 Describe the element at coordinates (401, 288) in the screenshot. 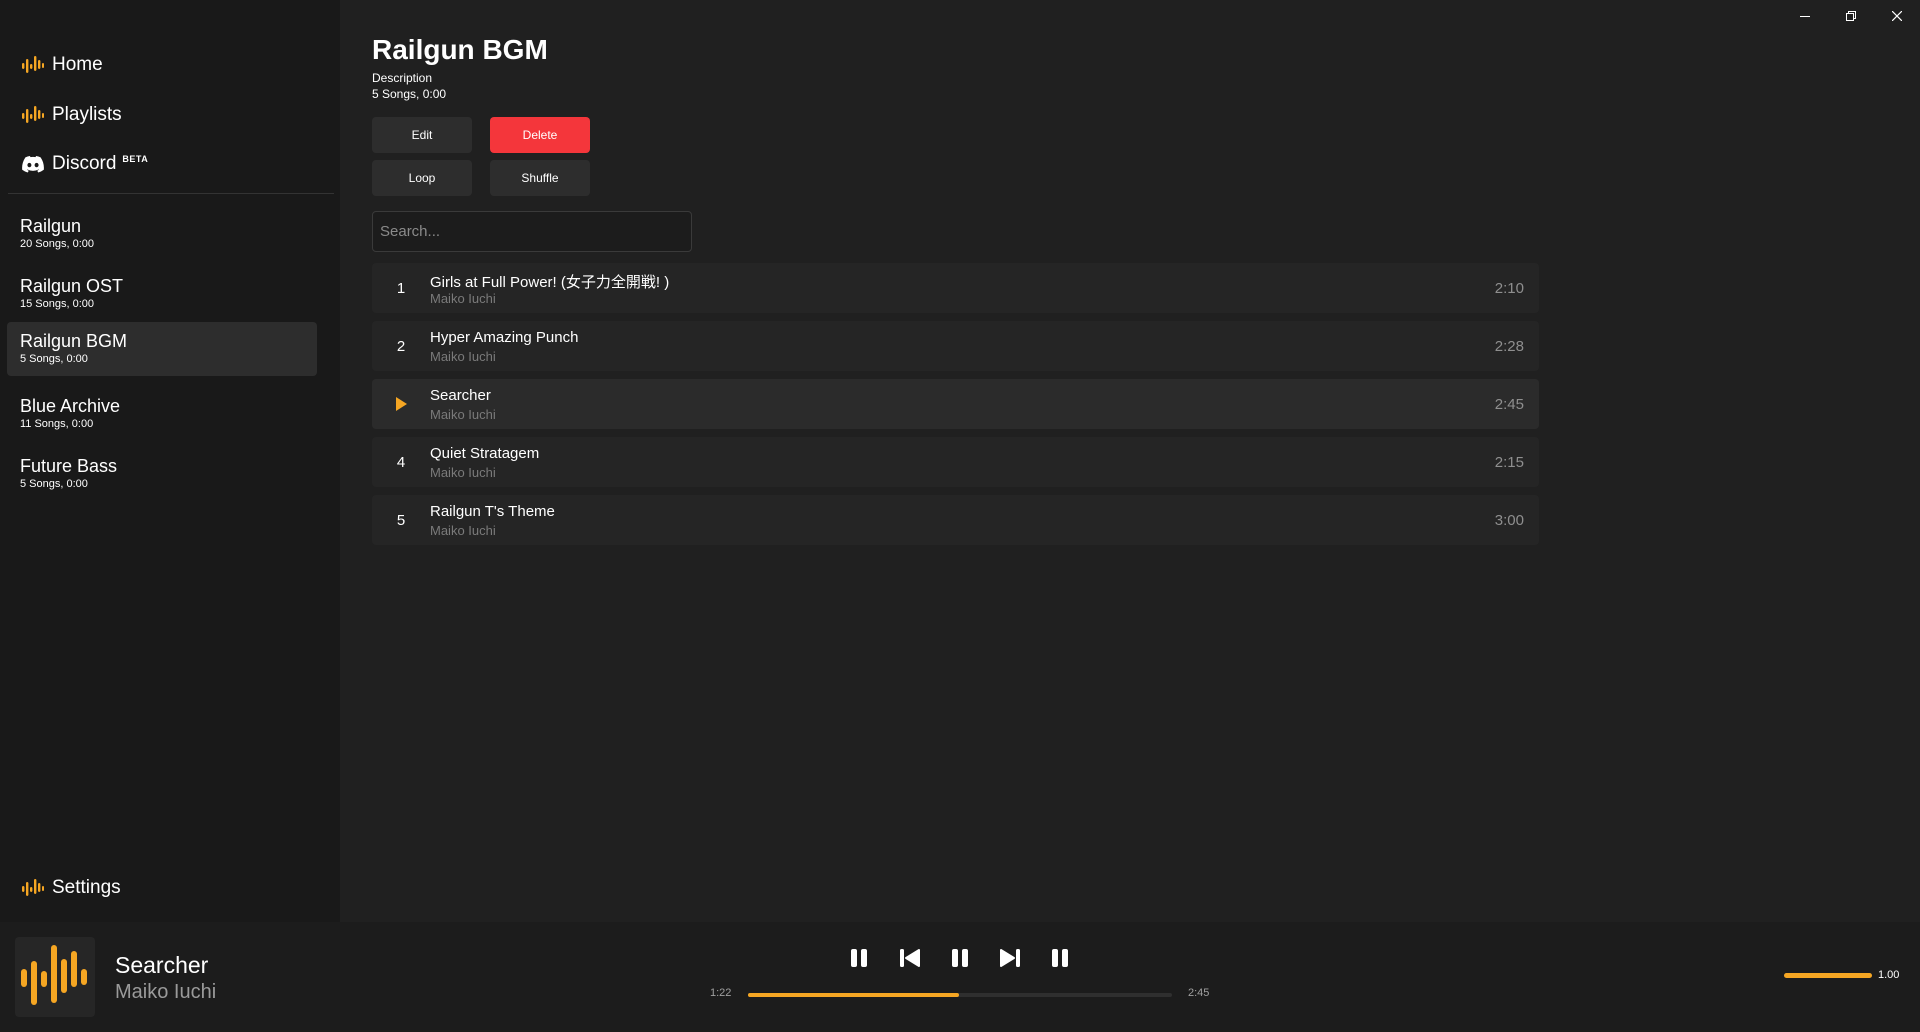

I see `track-number: 1` at that location.